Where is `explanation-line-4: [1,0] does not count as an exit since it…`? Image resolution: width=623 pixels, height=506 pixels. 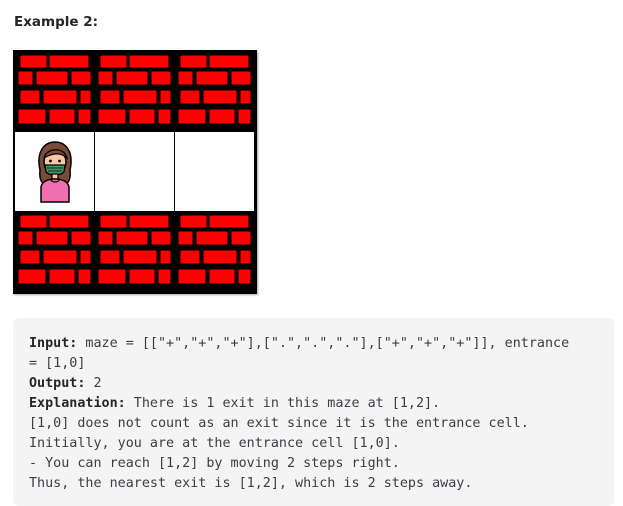
explanation-line-4: [1,0] does not count as an exit since it… is located at coordinates (279, 423).